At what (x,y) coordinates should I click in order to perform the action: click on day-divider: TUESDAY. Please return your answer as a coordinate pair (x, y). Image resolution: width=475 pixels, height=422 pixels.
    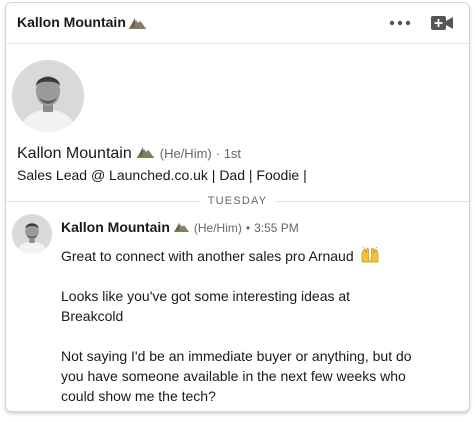
    Looking at the image, I should click on (237, 201).